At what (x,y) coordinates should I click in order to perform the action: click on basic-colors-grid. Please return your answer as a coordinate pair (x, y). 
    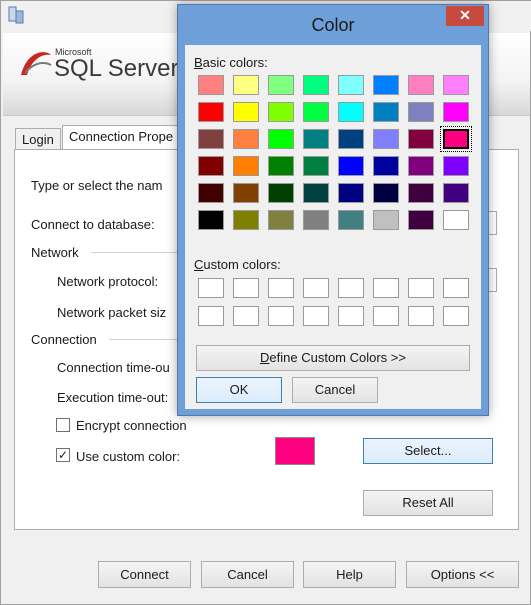
    Looking at the image, I should click on (336, 156).